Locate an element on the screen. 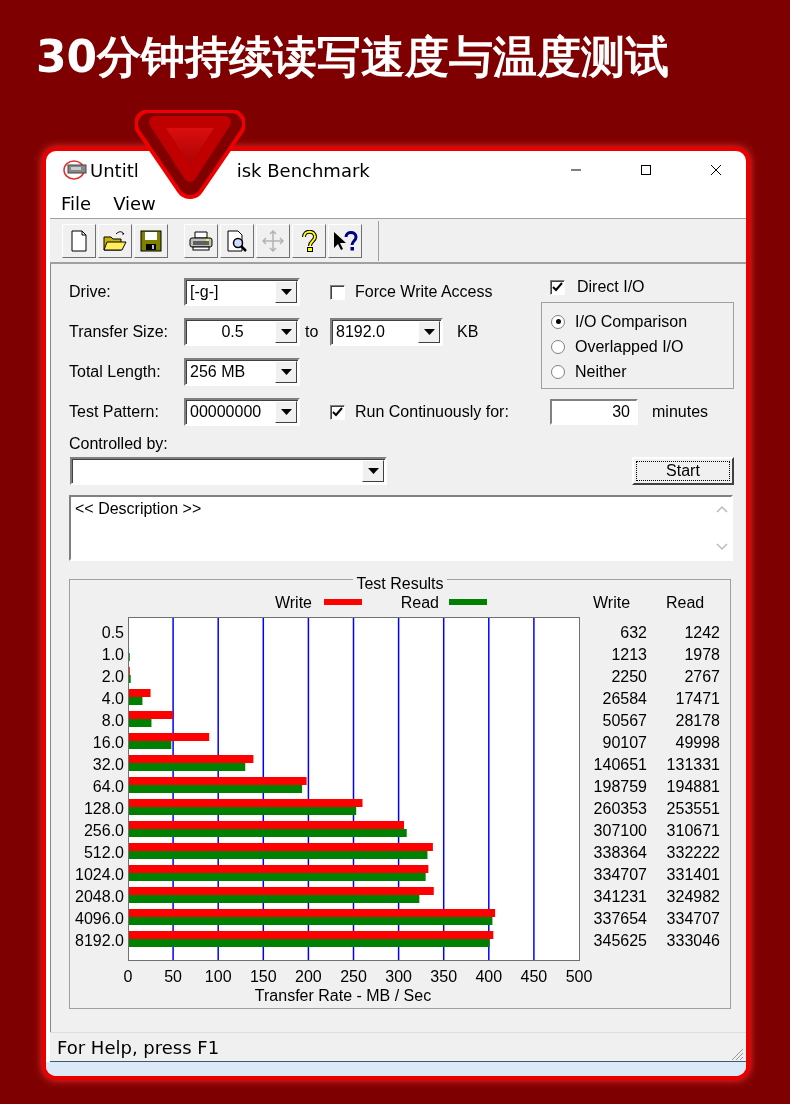 The width and height of the screenshot is (790, 1104). category-label: 4.0 is located at coordinates (112, 698).